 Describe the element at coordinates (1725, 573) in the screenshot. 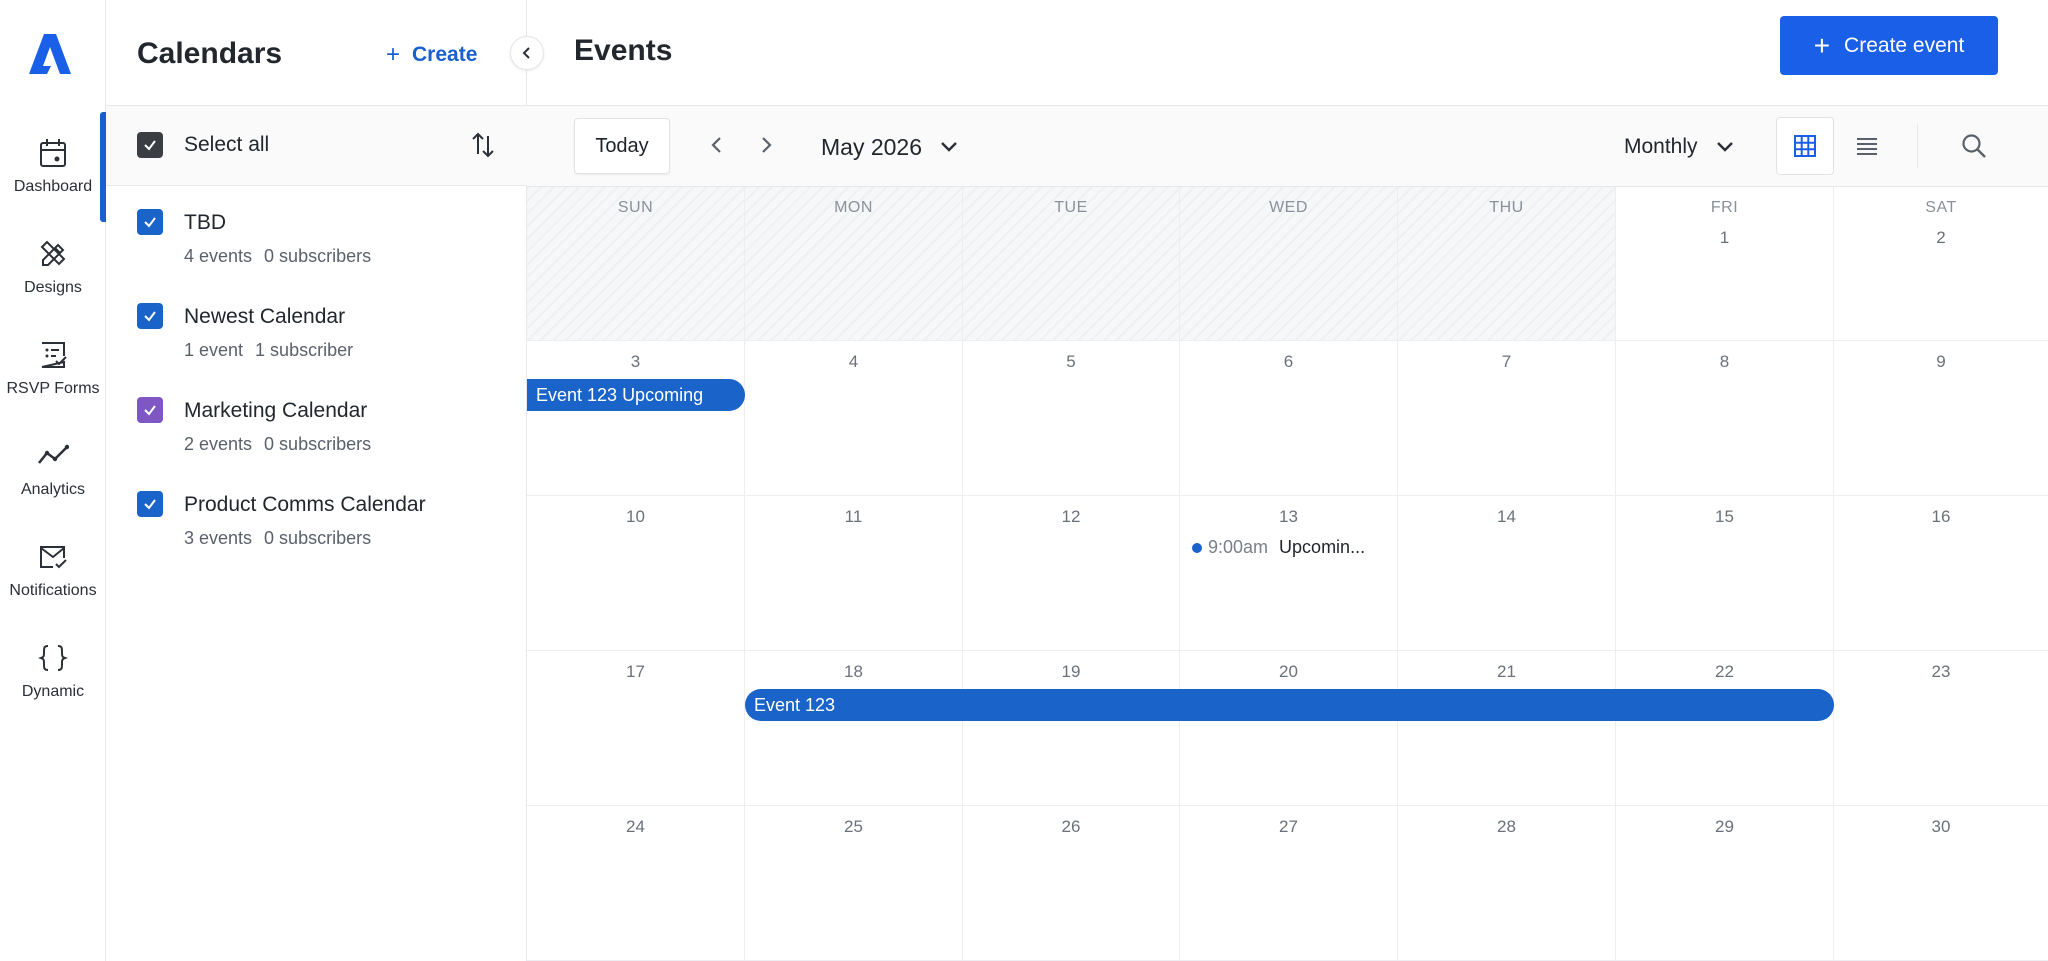

I see `day-cell: 15` at that location.